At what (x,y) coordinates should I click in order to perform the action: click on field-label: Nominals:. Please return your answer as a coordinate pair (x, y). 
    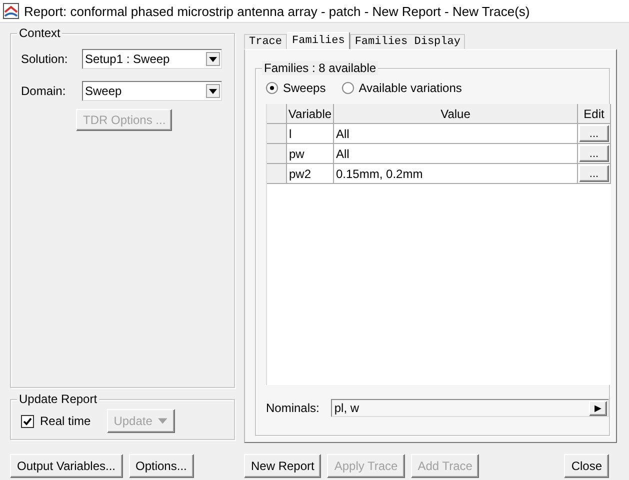
    Looking at the image, I should click on (293, 408).